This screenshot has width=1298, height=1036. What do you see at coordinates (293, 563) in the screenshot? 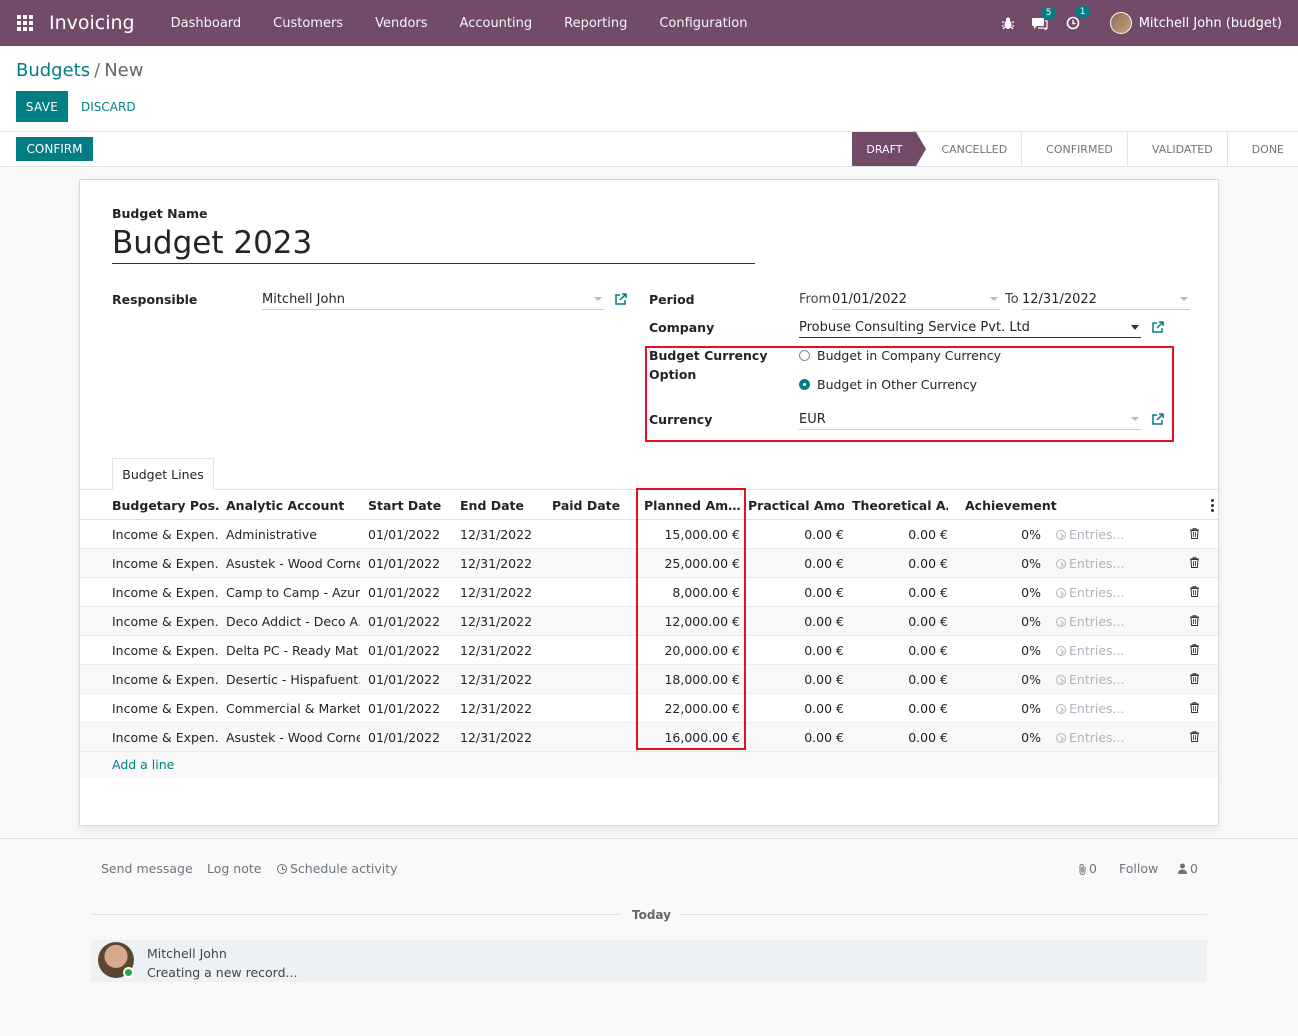
I see `cell-analytic-account: Asustek - Wood Corner` at bounding box center [293, 563].